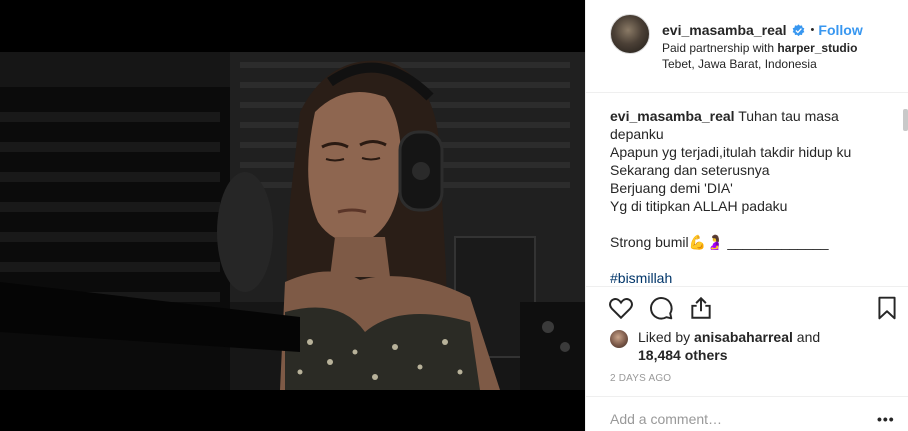 Image resolution: width=908 pixels, height=431 pixels. I want to click on caption-first-line: evi_masamba_real Tuhan tau masa, so click(750, 116).